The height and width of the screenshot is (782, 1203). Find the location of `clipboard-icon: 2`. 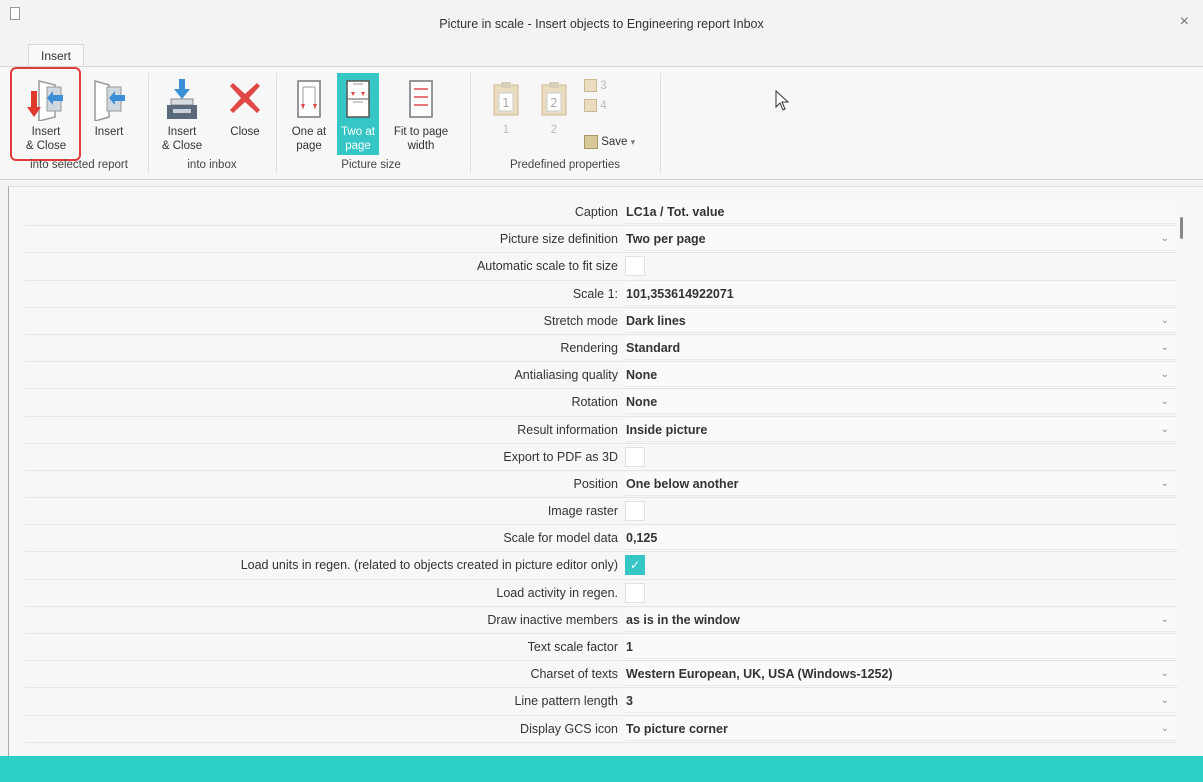

clipboard-icon: 2 is located at coordinates (554, 99).